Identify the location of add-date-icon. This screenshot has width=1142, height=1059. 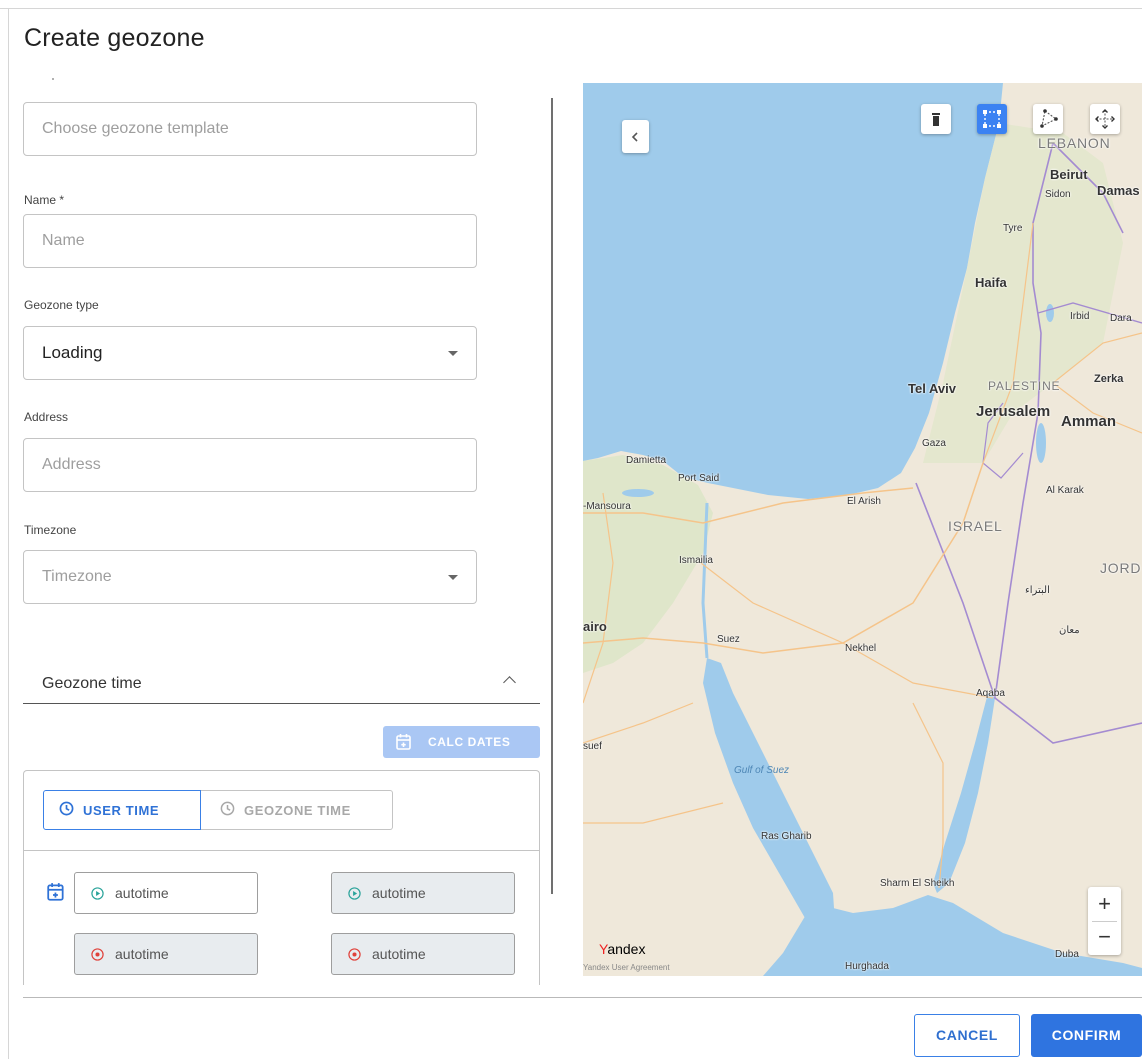
(56, 894).